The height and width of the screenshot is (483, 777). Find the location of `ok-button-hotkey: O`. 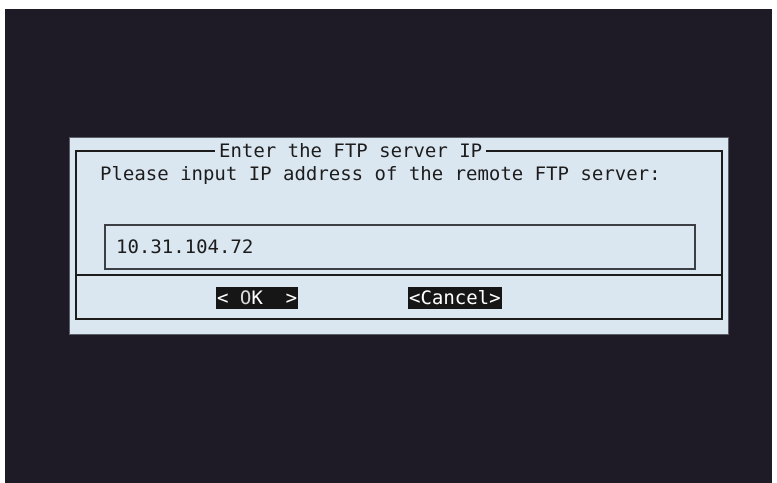

ok-button-hotkey: O is located at coordinates (245, 298).